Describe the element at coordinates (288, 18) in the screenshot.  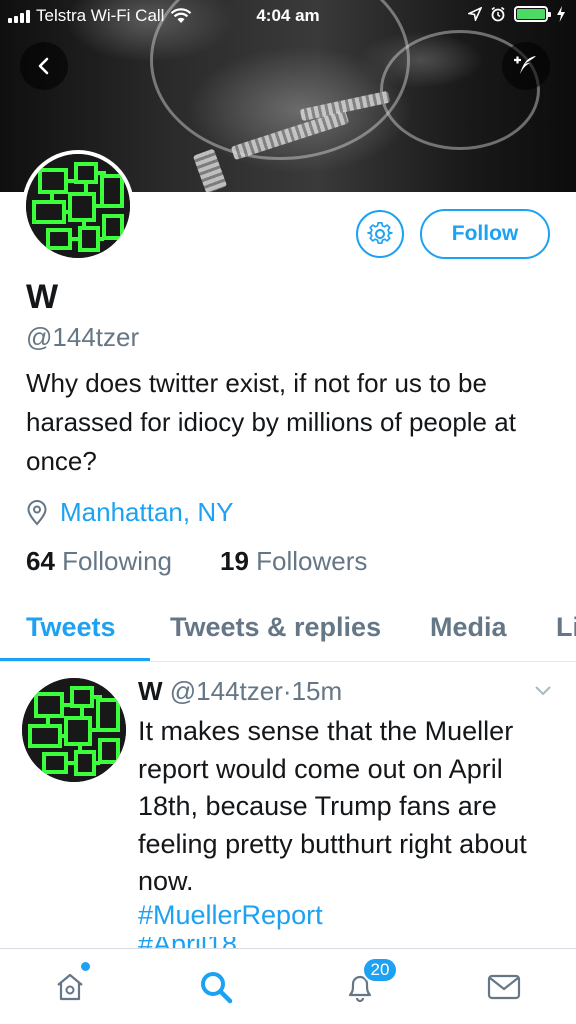
I see `status-bar: Telstra Wi-Fi Call 4:04 am` at that location.